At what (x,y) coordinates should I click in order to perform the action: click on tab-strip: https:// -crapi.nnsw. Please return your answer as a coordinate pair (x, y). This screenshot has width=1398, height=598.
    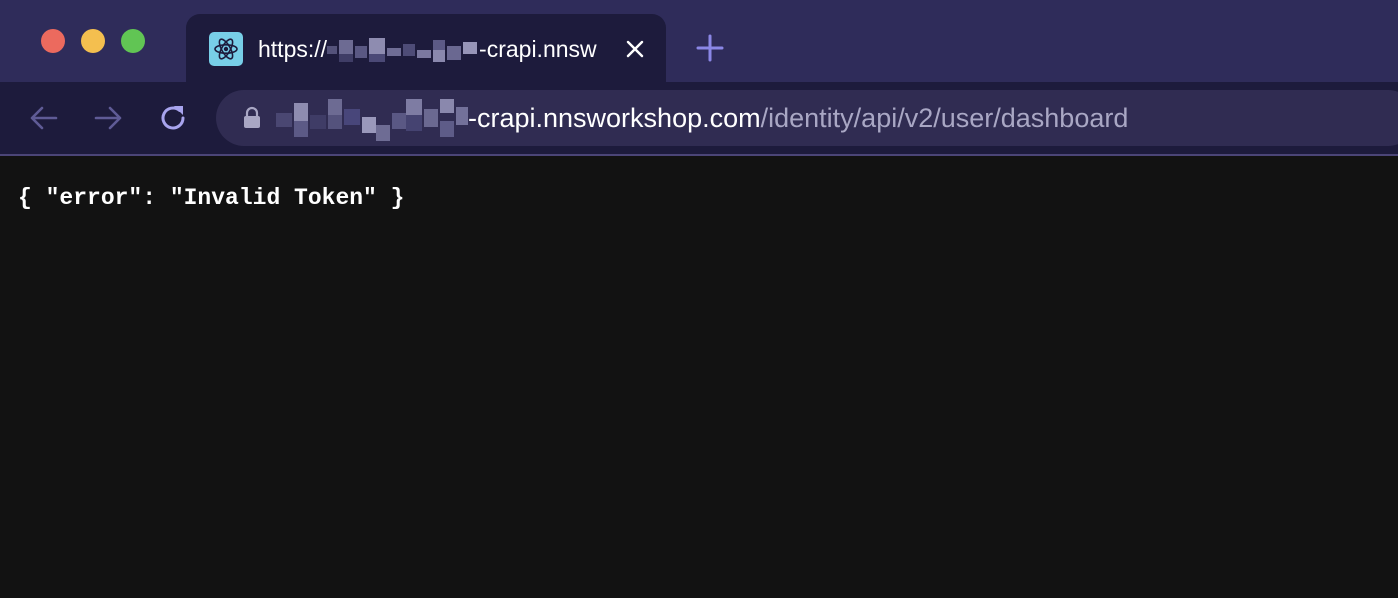
    Looking at the image, I should click on (699, 43).